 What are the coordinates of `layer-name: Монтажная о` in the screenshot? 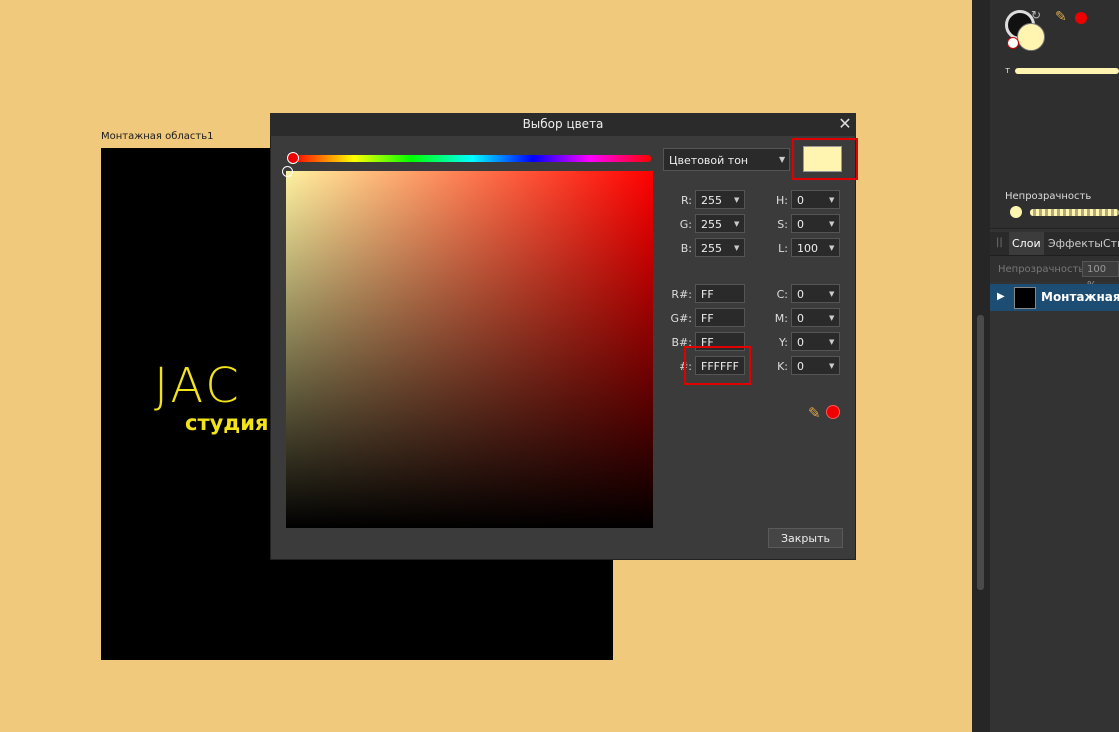 It's located at (1080, 297).